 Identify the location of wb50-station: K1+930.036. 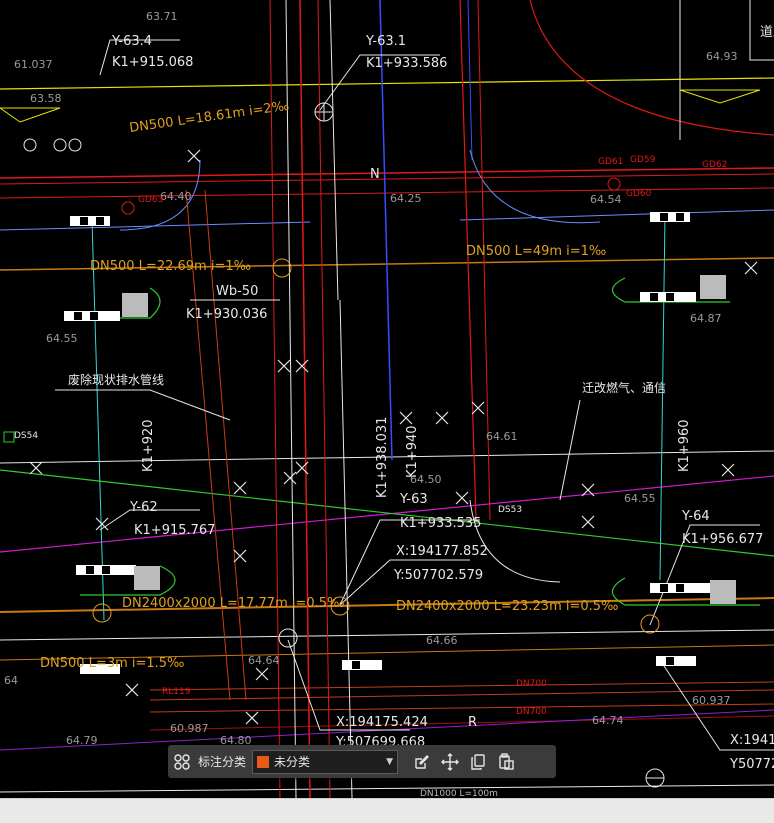
(226, 314).